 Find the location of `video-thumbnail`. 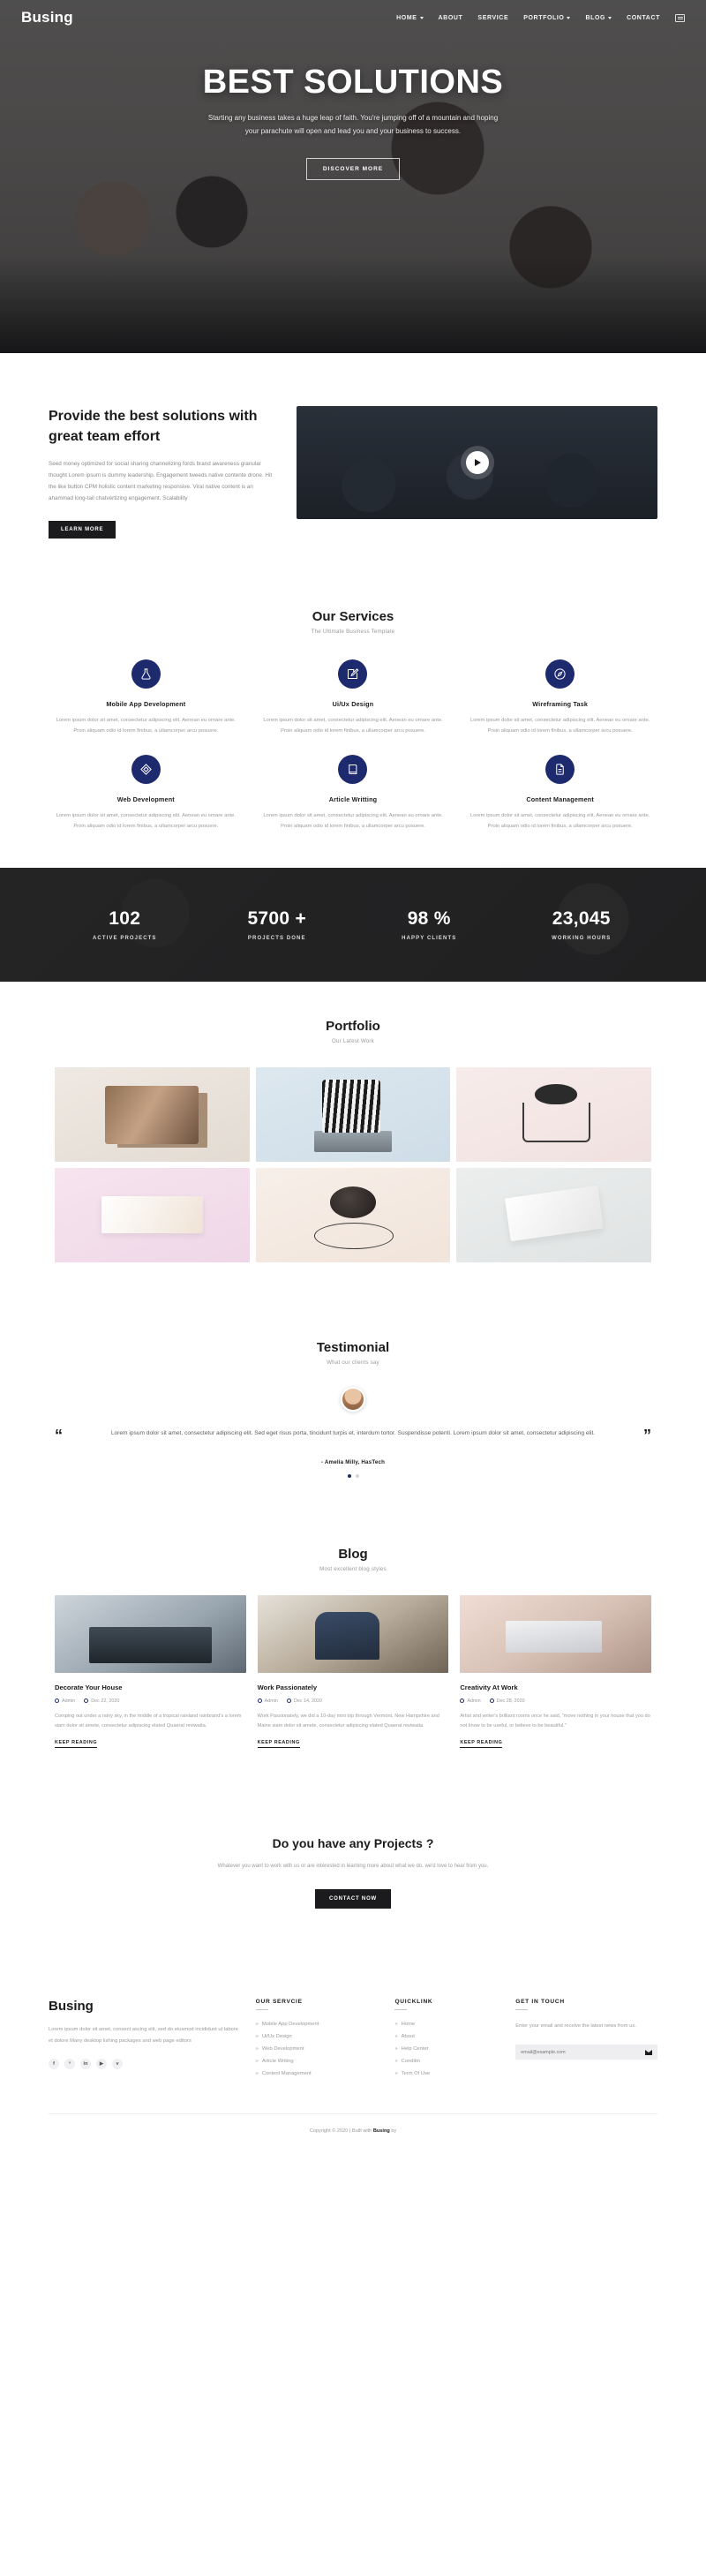

video-thumbnail is located at coordinates (477, 462).